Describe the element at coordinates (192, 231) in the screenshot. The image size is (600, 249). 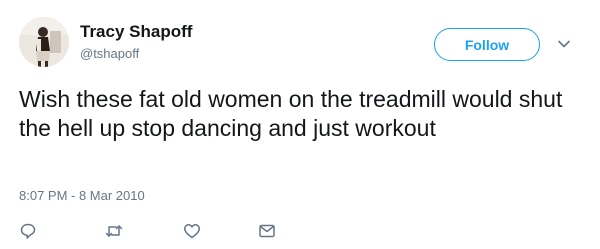
I see `like-icon` at that location.